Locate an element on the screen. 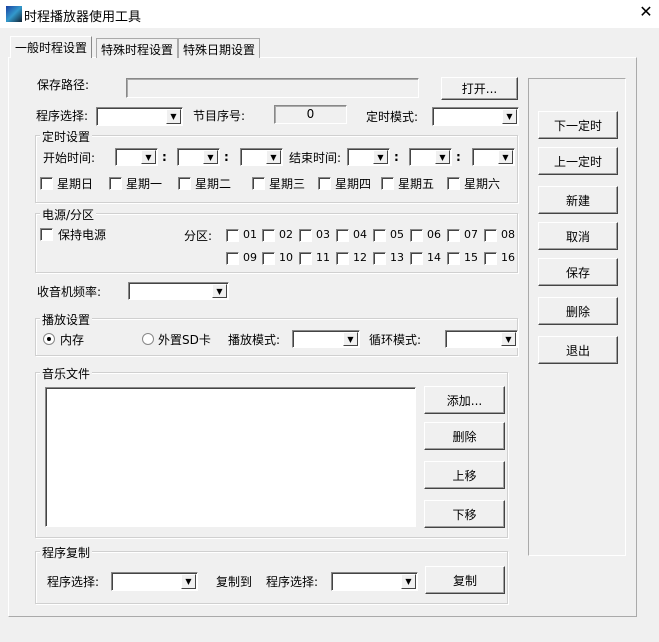 This screenshot has width=659, height=642. play-mode-label: 播放模式: is located at coordinates (254, 340).